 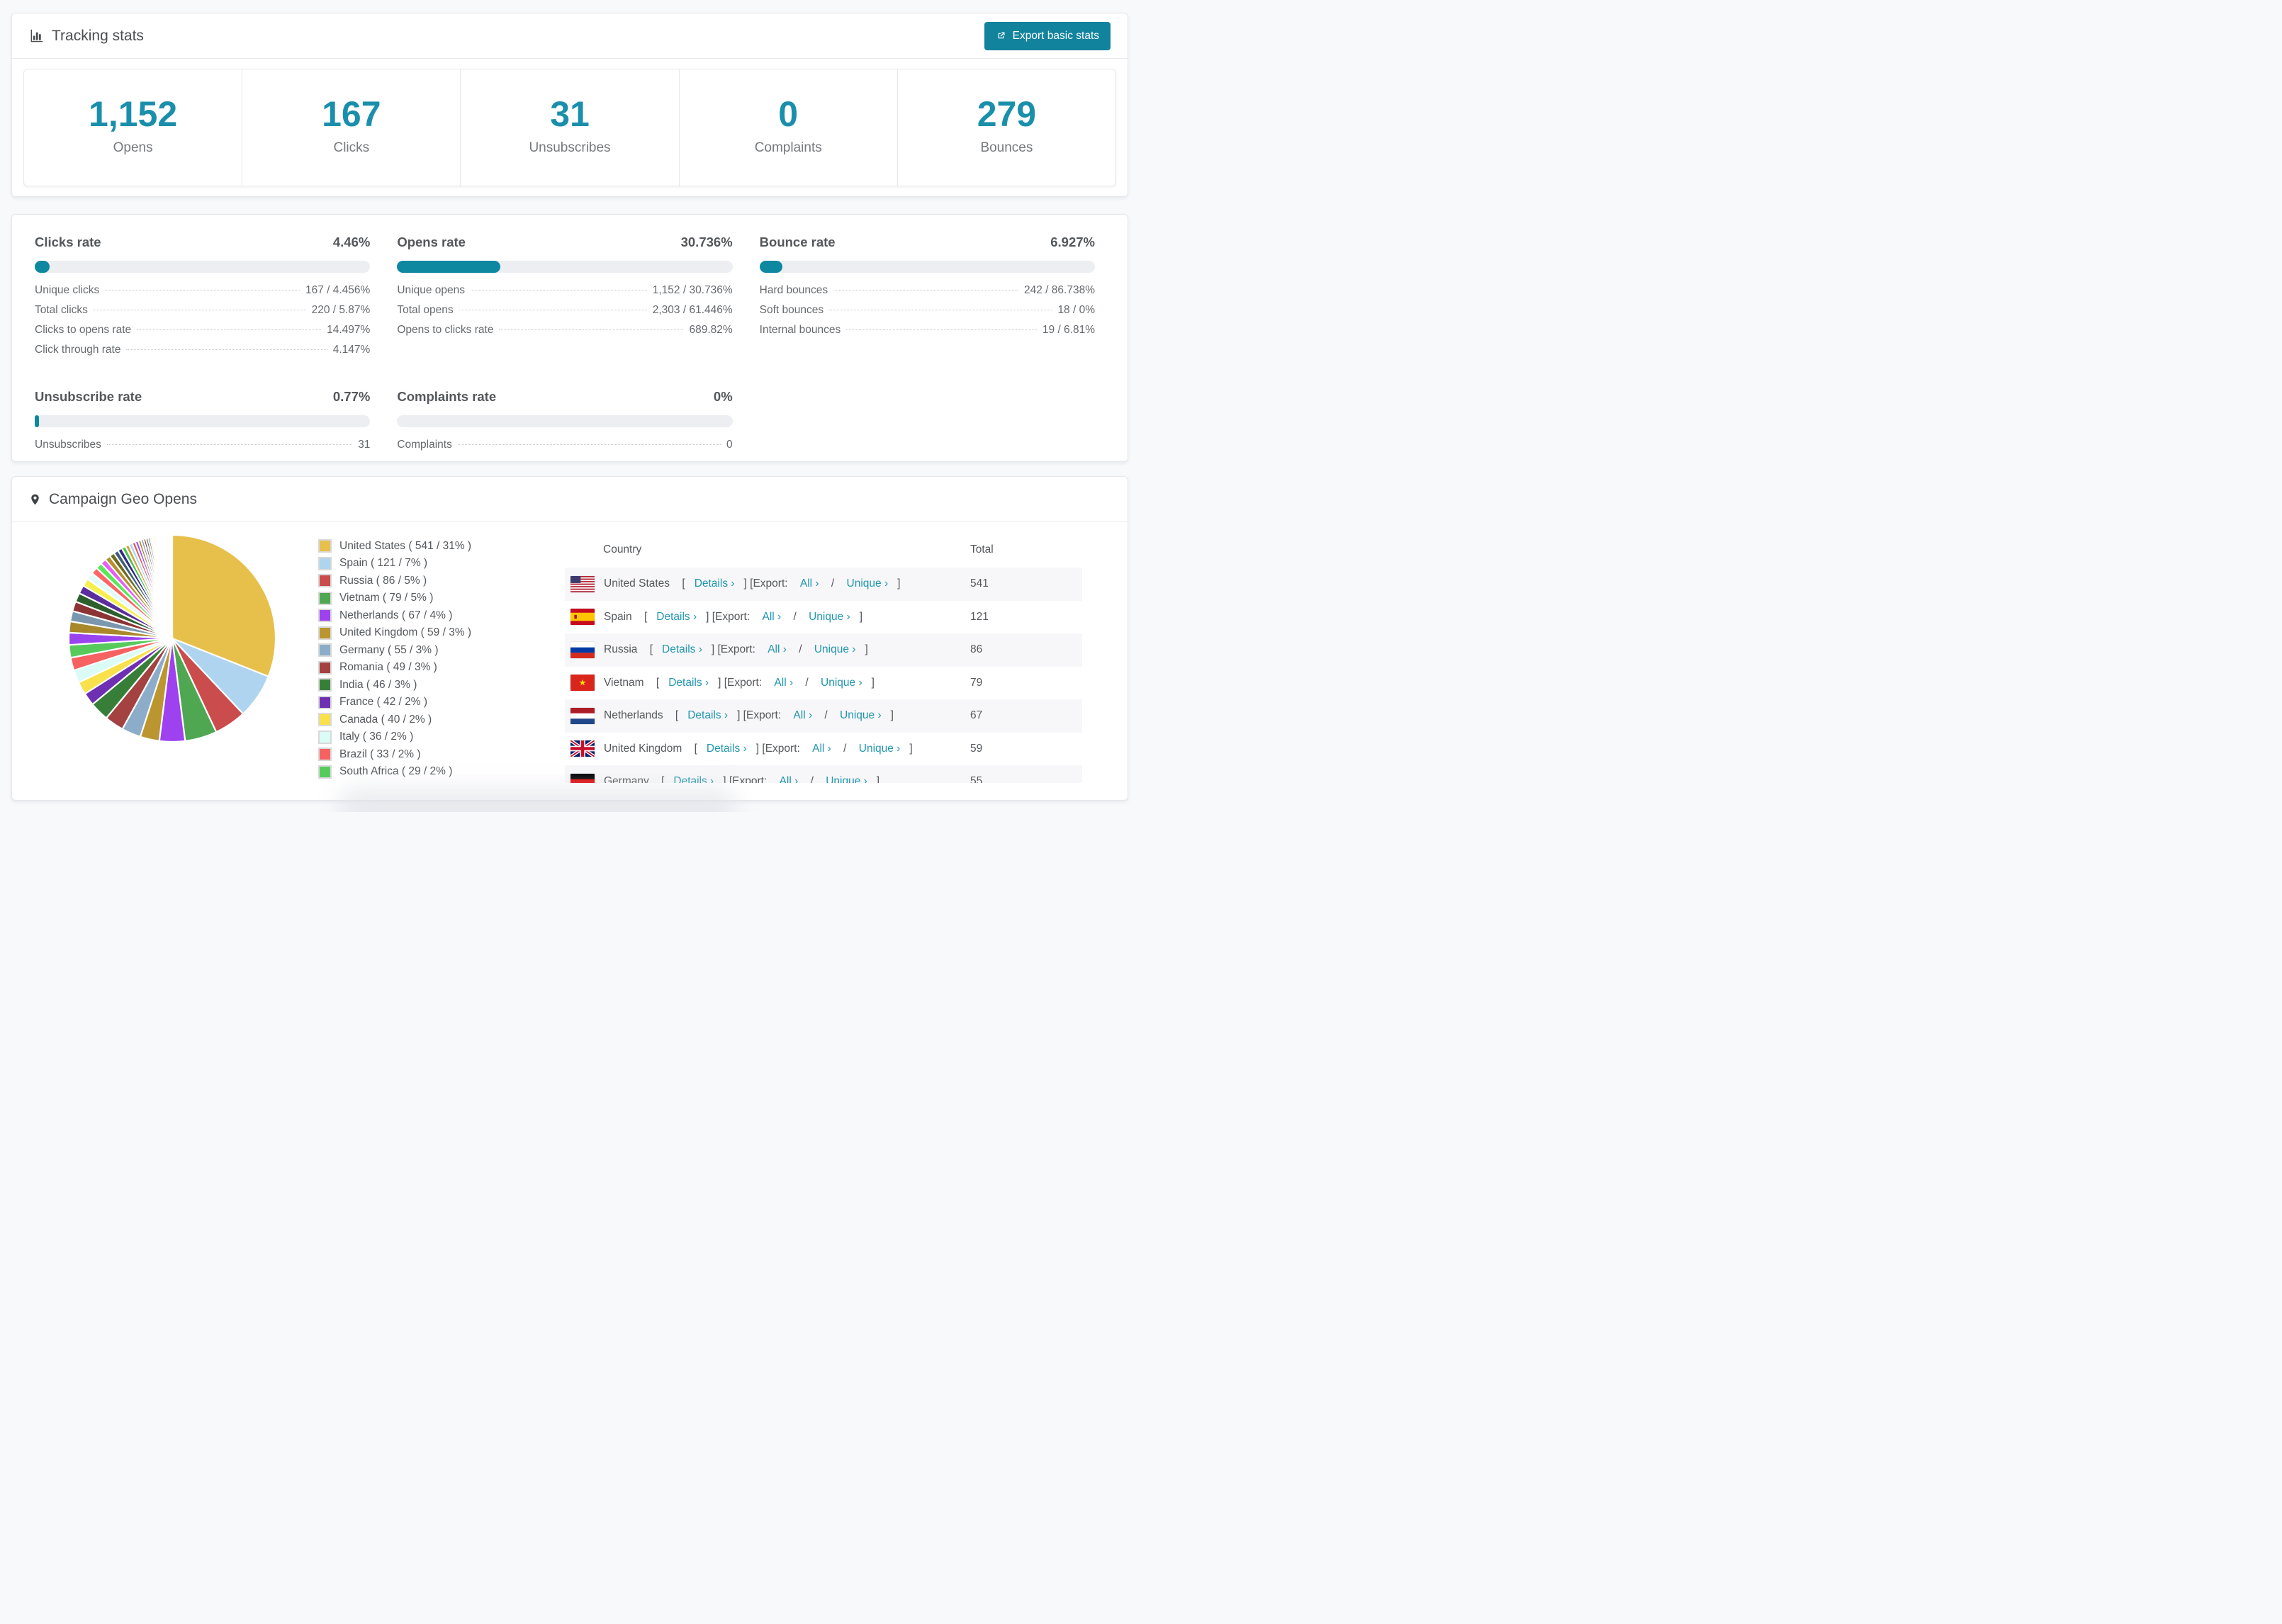 I want to click on country-name: Germany, so click(x=627, y=779).